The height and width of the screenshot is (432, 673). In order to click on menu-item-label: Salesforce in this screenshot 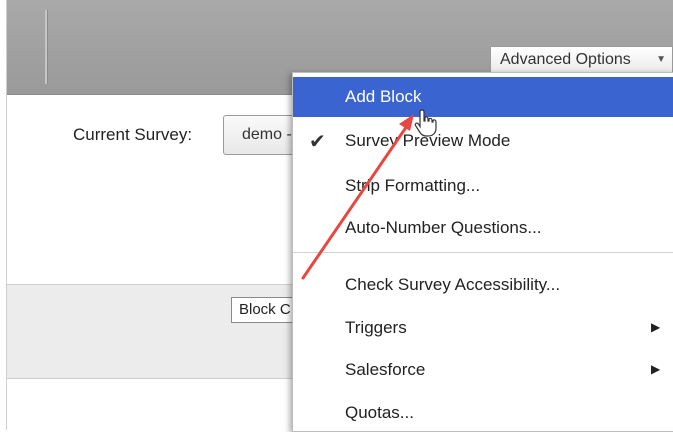, I will do `click(385, 369)`.